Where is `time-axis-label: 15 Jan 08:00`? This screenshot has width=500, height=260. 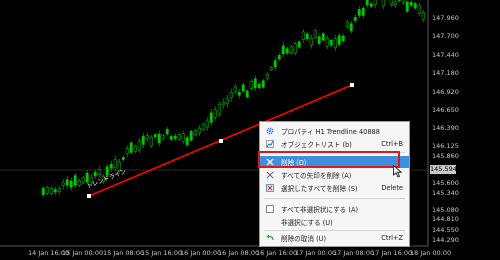
time-axis-label: 15 Jan 08:00 is located at coordinates (124, 253).